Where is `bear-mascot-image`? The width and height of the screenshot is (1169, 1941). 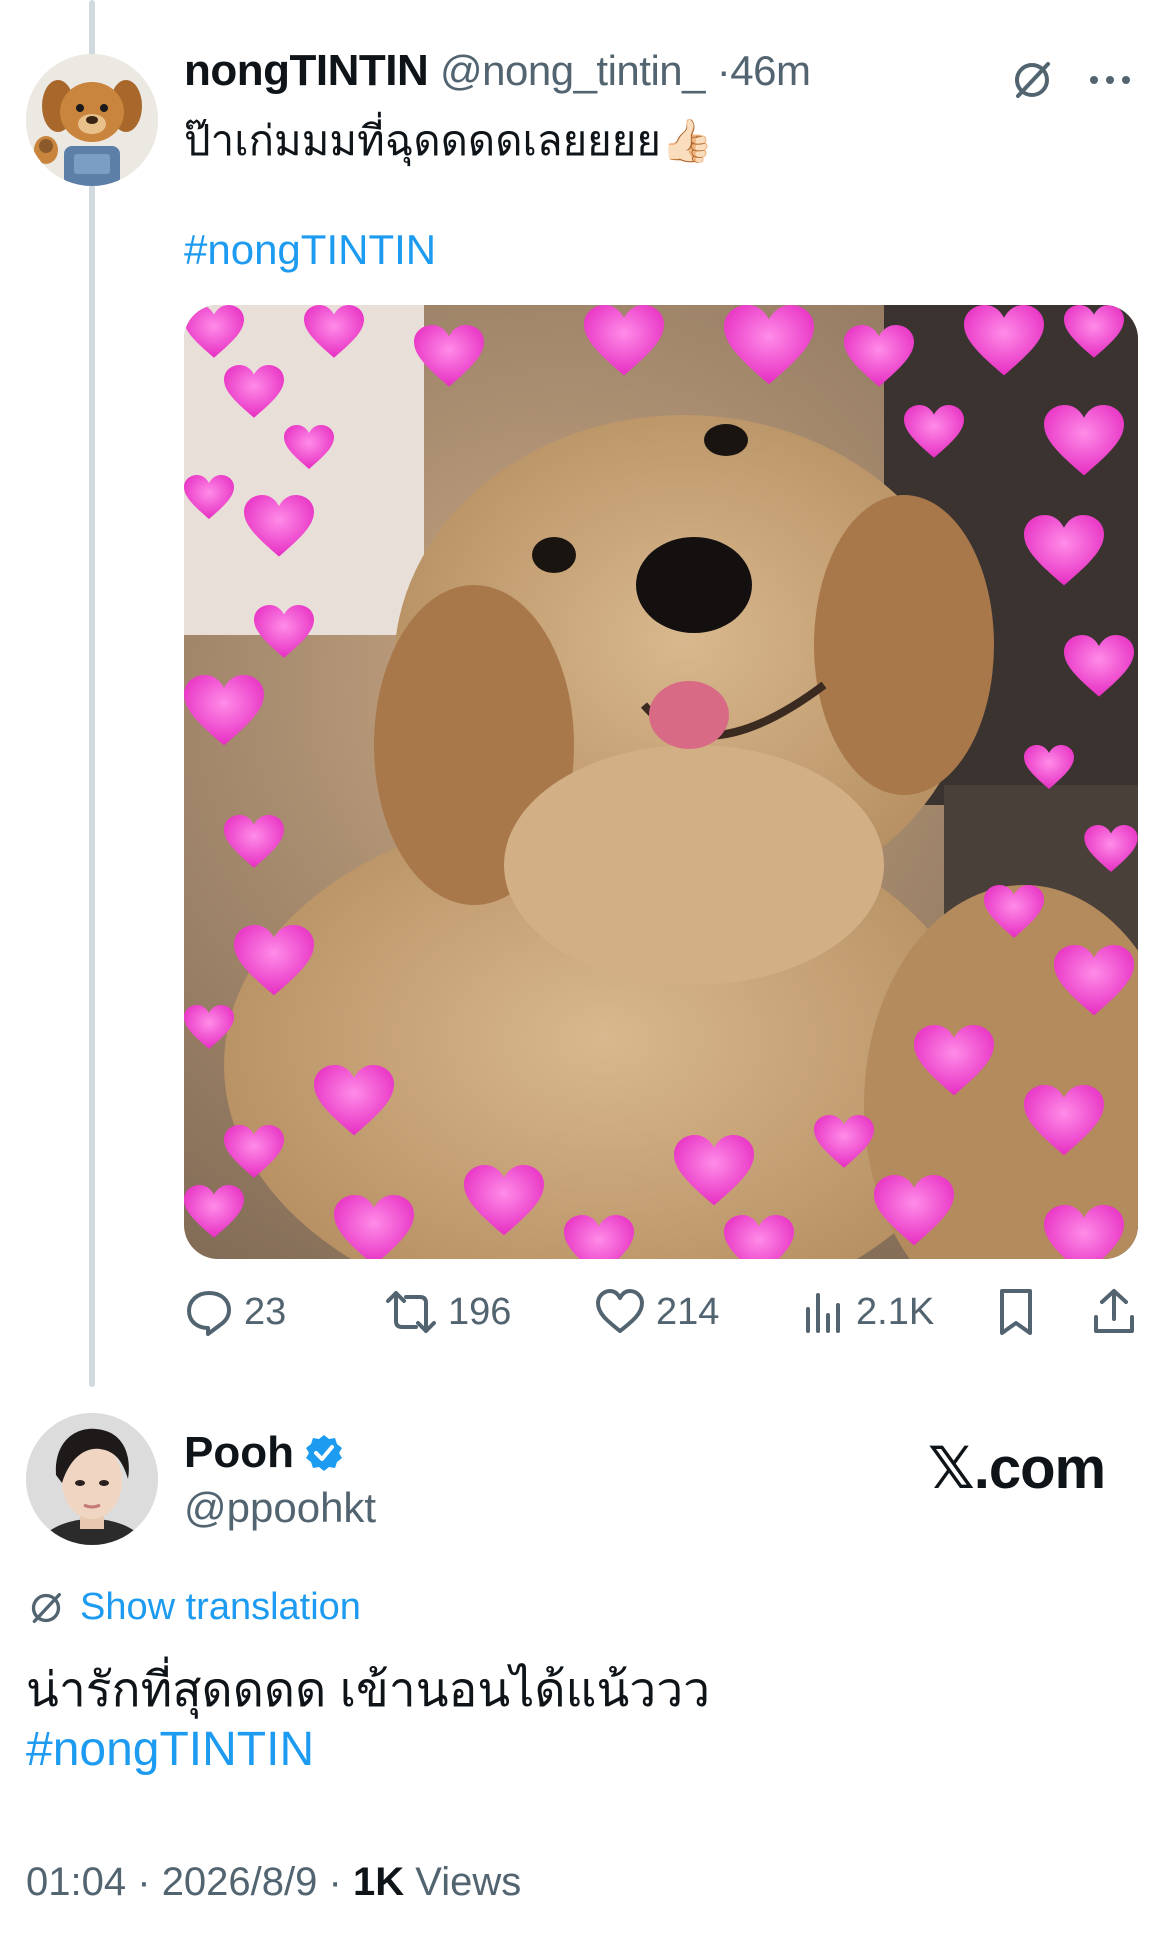
bear-mascot-image is located at coordinates (92, 120).